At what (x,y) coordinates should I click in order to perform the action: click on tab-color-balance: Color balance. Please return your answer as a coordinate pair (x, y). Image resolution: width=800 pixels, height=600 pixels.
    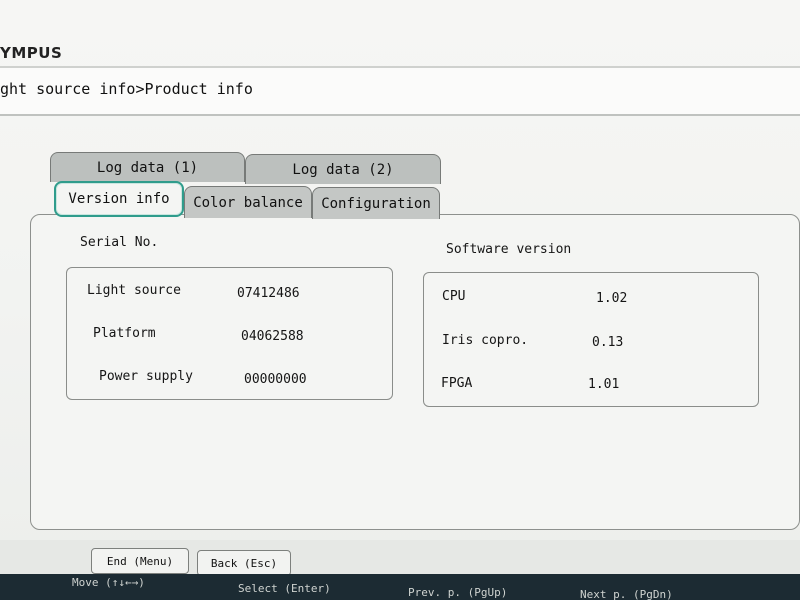
    Looking at the image, I should click on (248, 202).